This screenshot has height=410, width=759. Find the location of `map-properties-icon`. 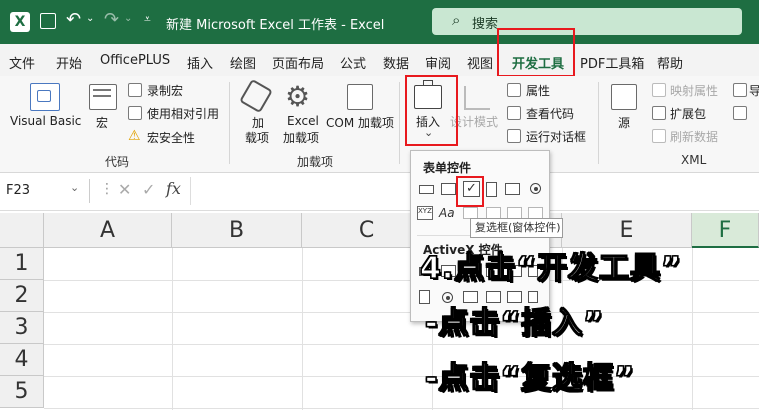

map-properties-icon is located at coordinates (659, 90).